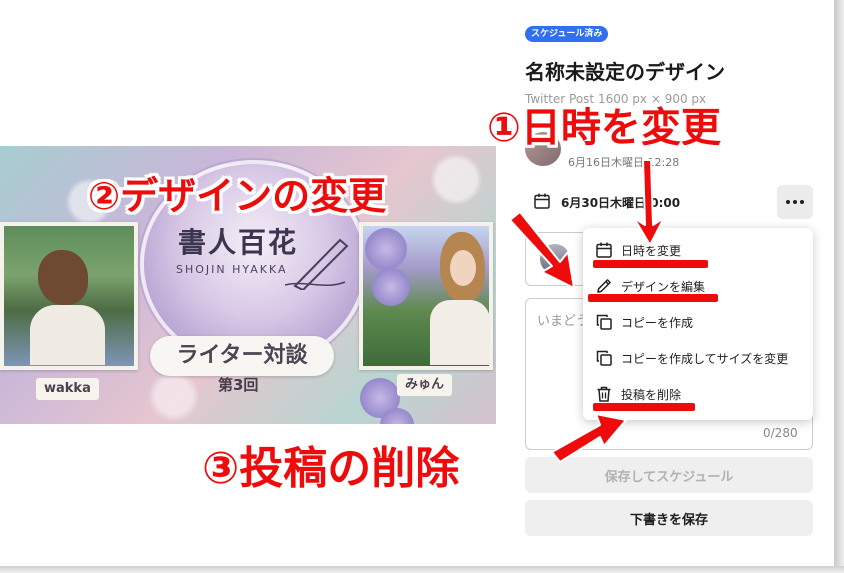  What do you see at coordinates (237, 196) in the screenshot?
I see `annotation-change-design: ②デザインの変更` at bounding box center [237, 196].